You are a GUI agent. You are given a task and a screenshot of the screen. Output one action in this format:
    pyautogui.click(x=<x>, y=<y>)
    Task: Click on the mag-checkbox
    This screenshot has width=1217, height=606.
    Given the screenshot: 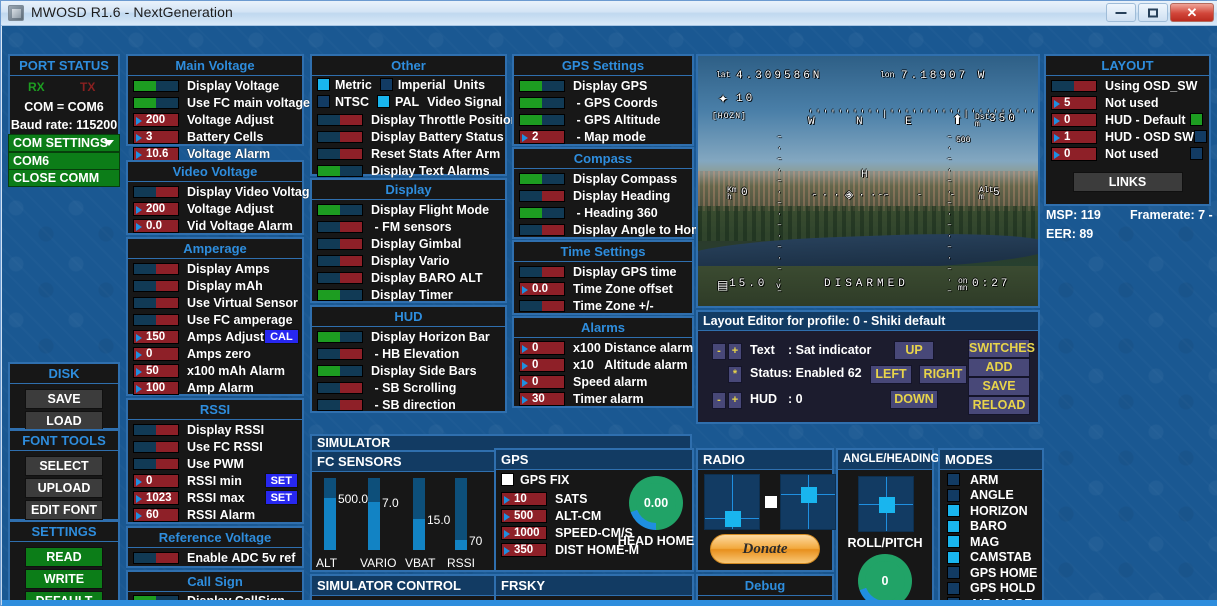 What is the action you would take?
    pyautogui.click(x=953, y=542)
    